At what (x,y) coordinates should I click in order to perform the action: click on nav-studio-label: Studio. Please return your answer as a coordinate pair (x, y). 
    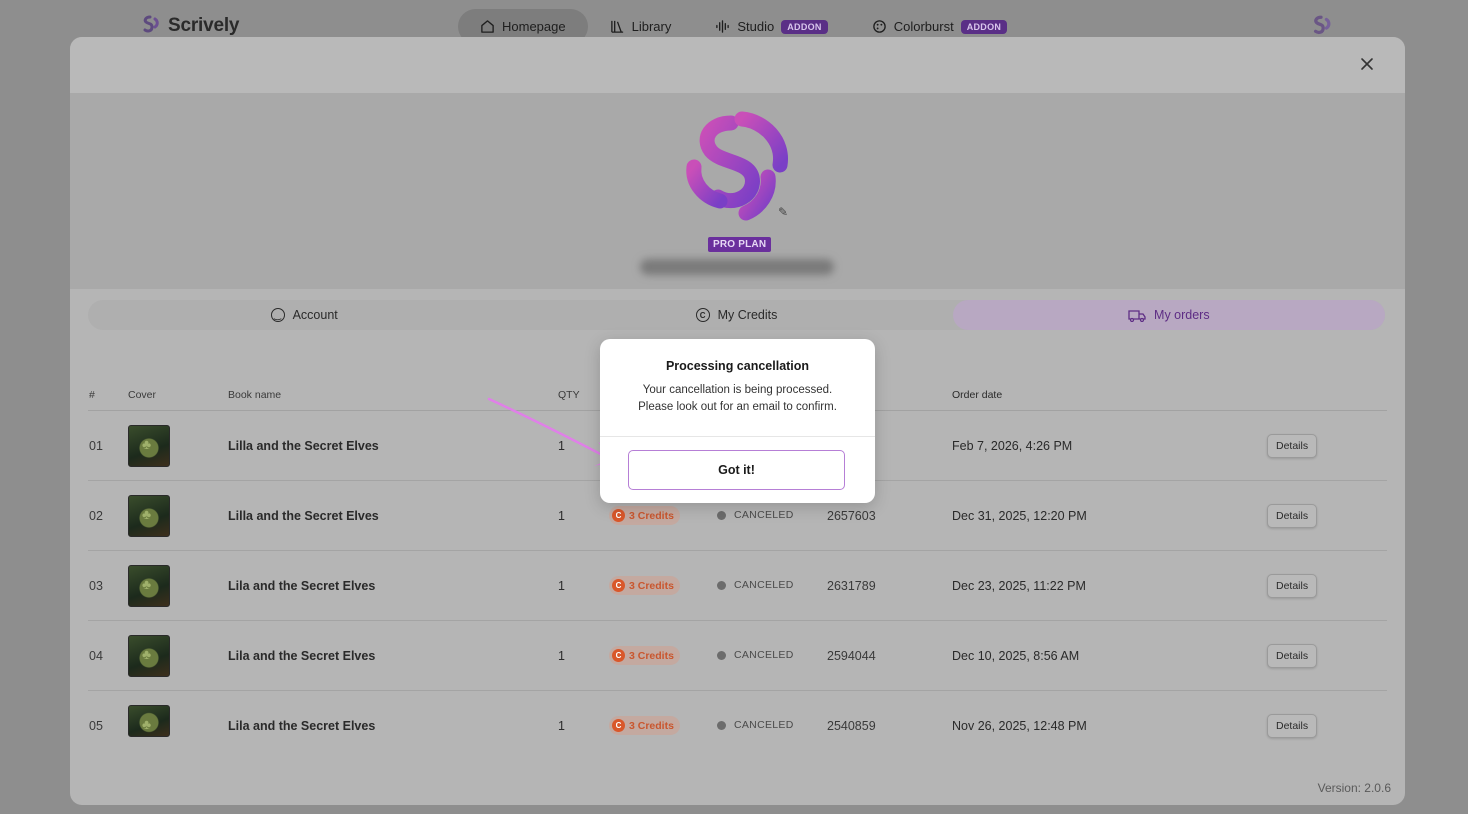
    Looking at the image, I should click on (756, 26).